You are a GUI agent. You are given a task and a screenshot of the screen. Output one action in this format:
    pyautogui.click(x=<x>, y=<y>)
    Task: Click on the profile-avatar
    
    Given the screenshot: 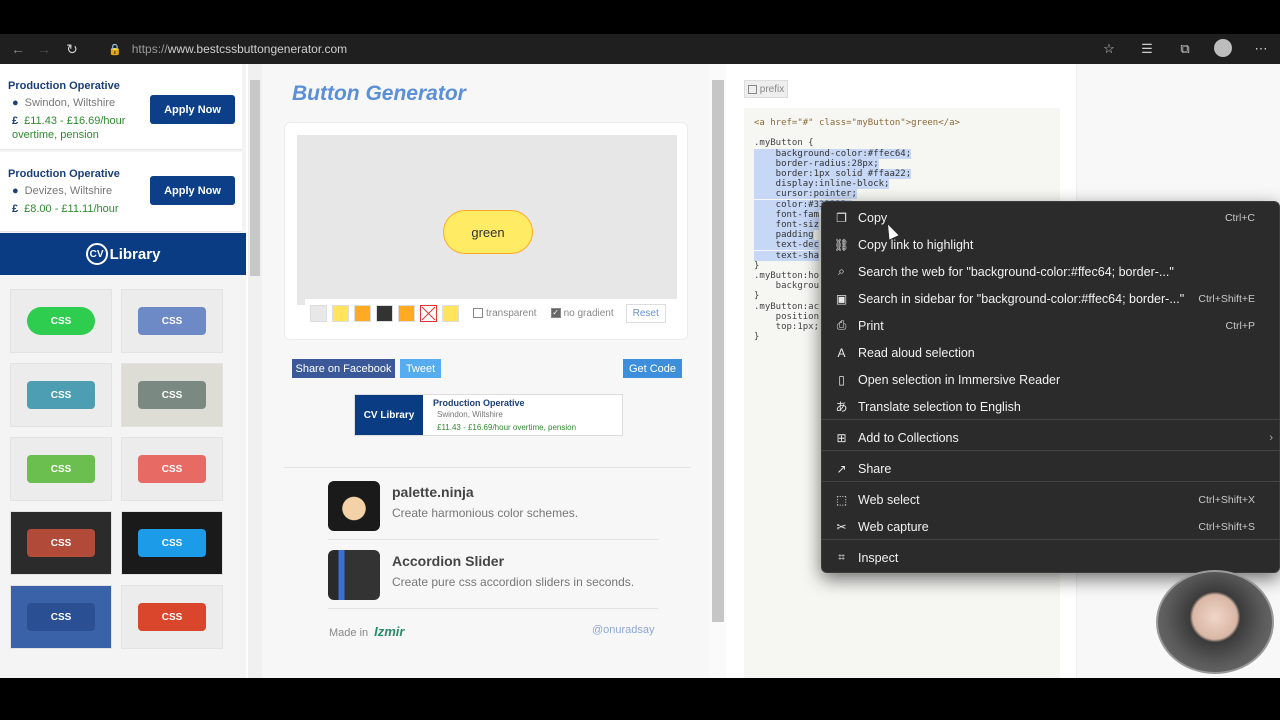 What is the action you would take?
    pyautogui.click(x=1223, y=49)
    